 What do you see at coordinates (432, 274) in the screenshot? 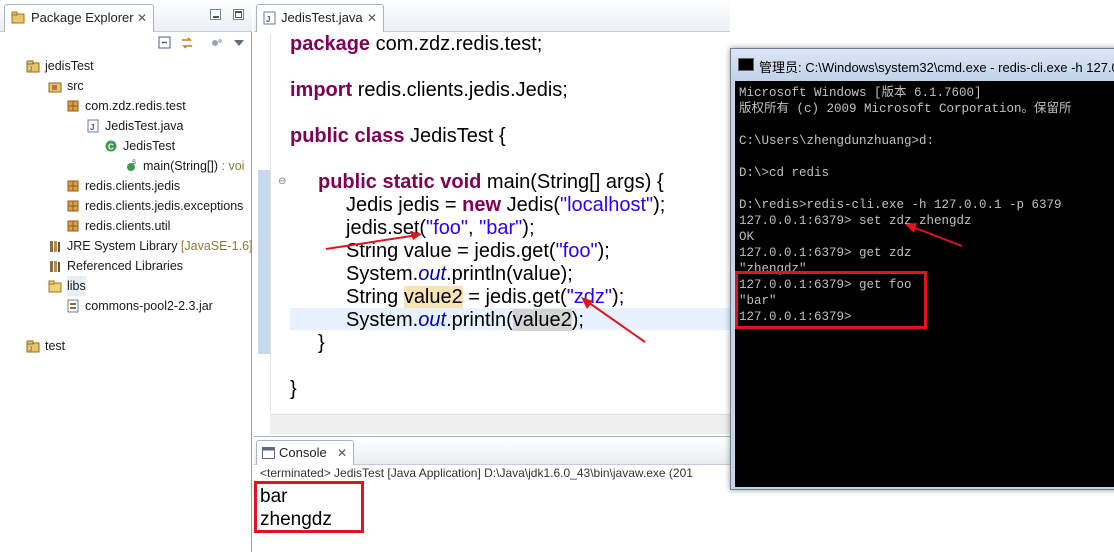
I see `static-field: out` at bounding box center [432, 274].